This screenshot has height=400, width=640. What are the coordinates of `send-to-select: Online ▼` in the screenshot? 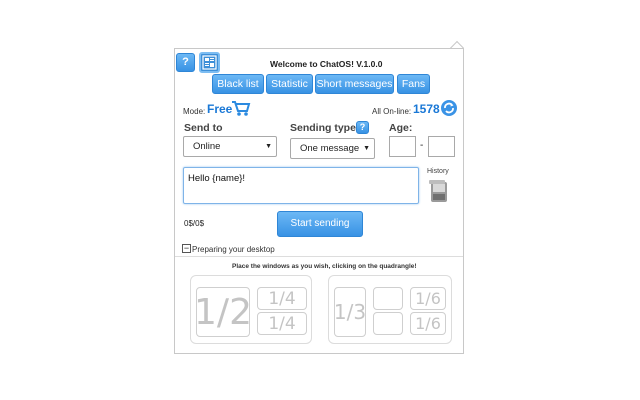 It's located at (230, 146).